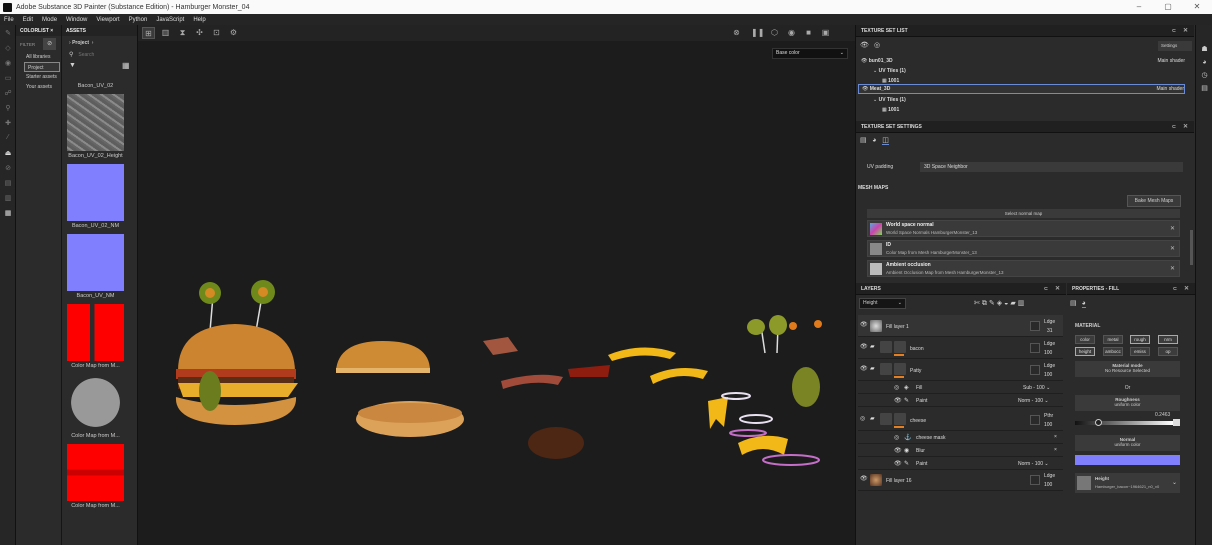  Describe the element at coordinates (50, 44) in the screenshot. I see `filter-icon: ⊘` at that location.